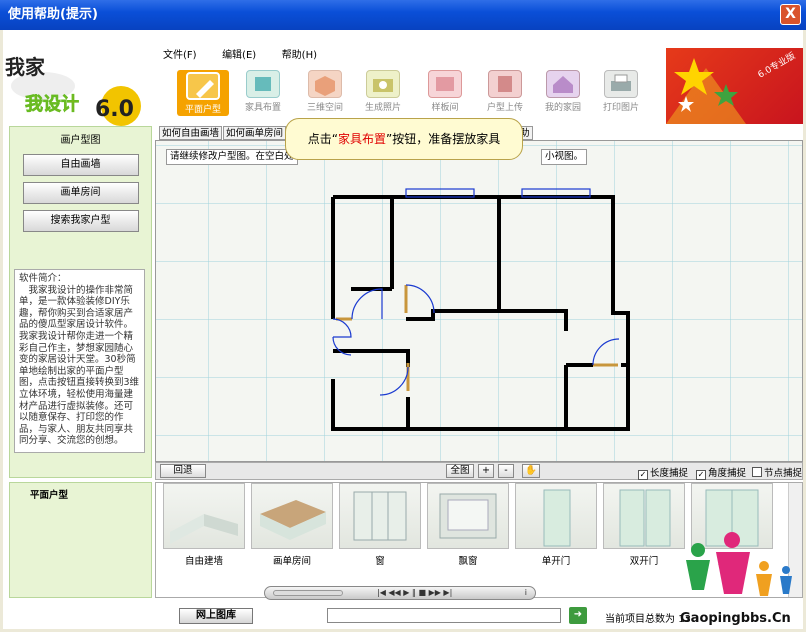 This screenshot has height=632, width=806. I want to click on floorplan-icon, so click(203, 86).